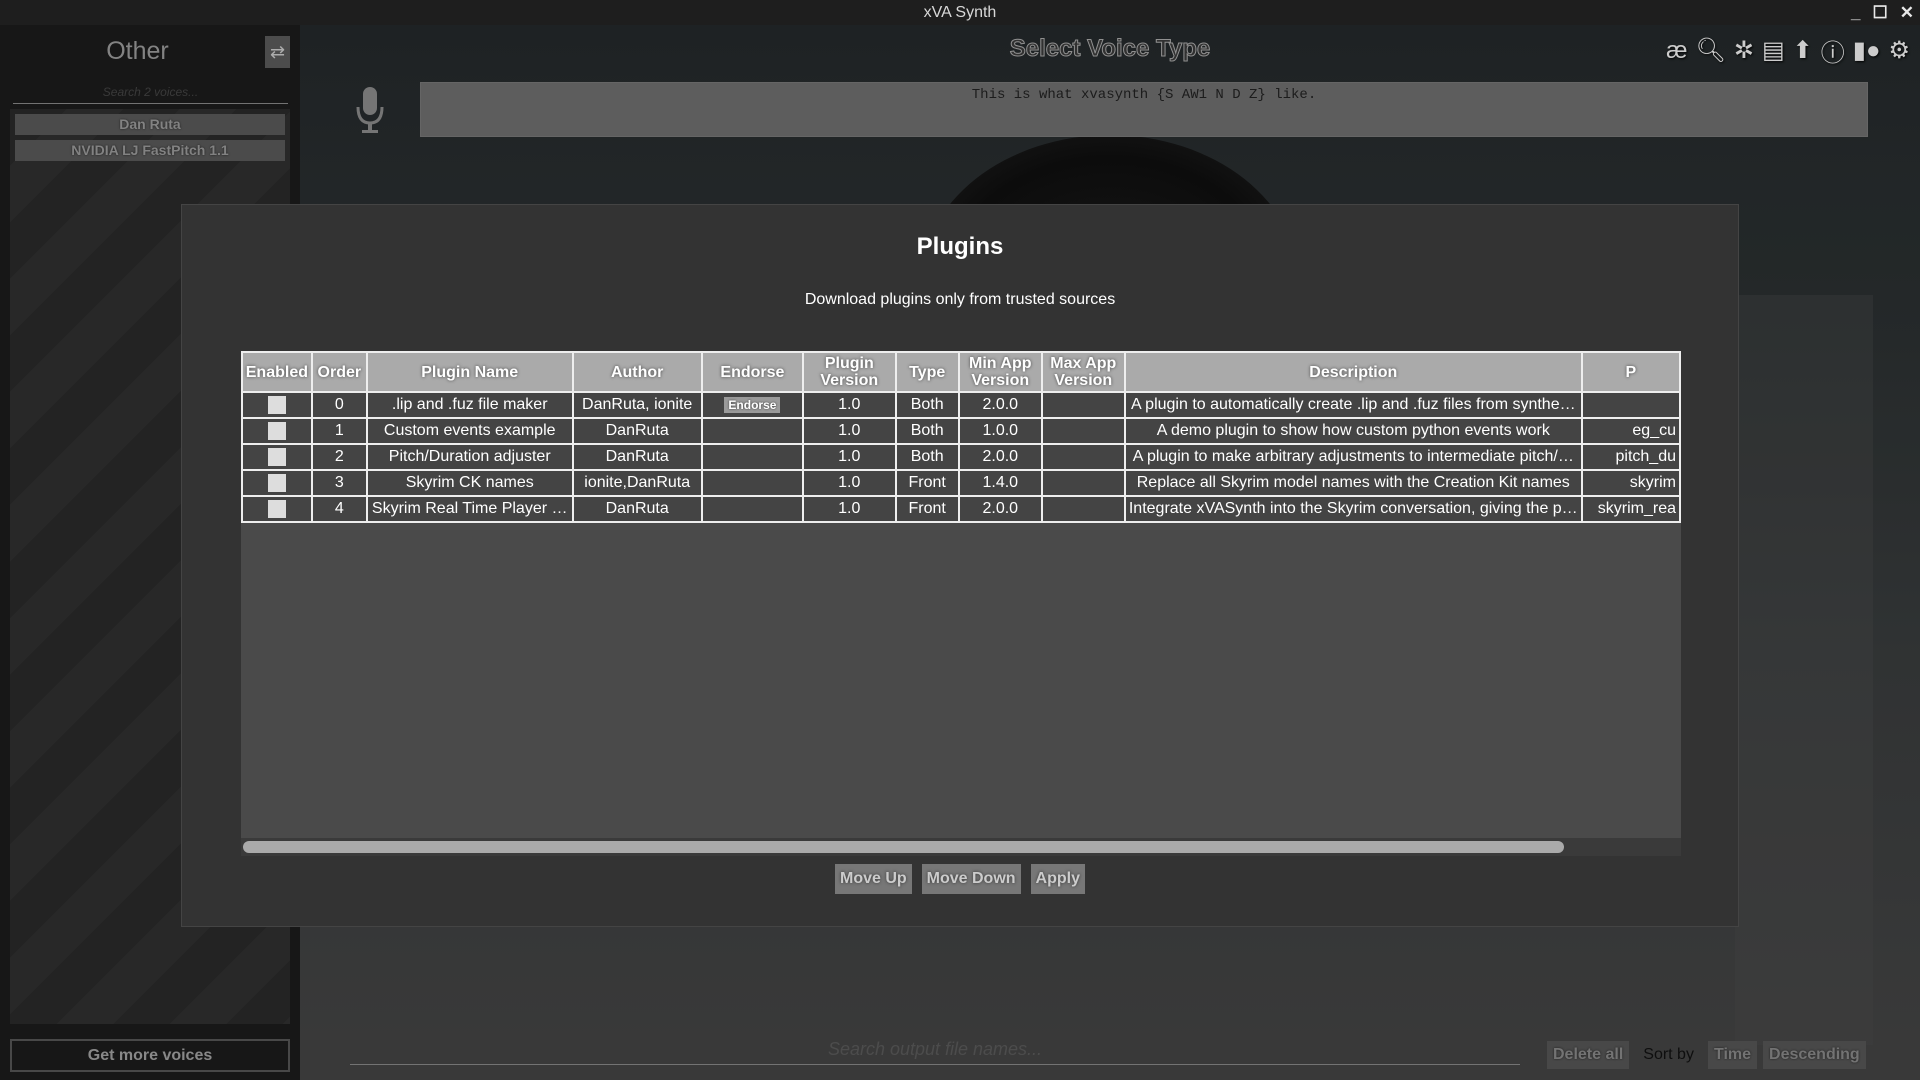 This screenshot has width=1920, height=1080. Describe the element at coordinates (1630, 405) in the screenshot. I see `plugin-id-cell` at that location.